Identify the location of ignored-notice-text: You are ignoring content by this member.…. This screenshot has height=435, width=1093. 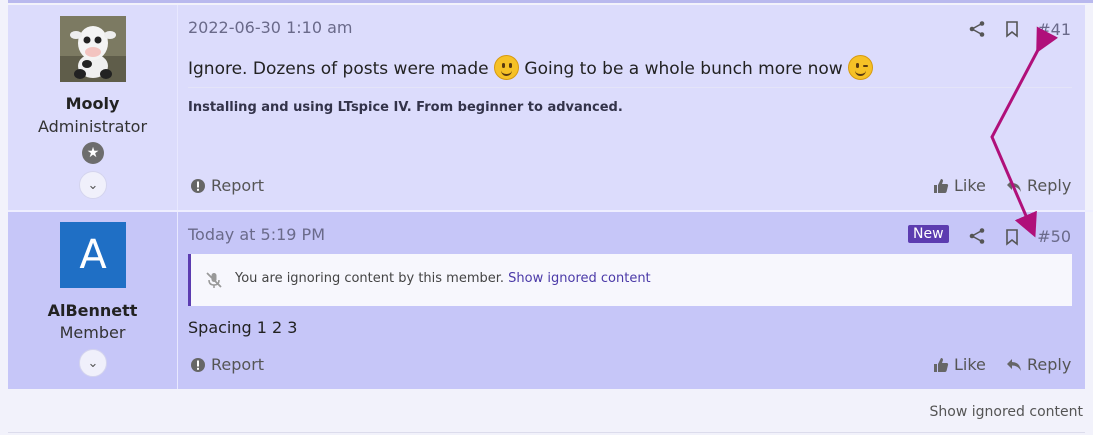
(443, 278).